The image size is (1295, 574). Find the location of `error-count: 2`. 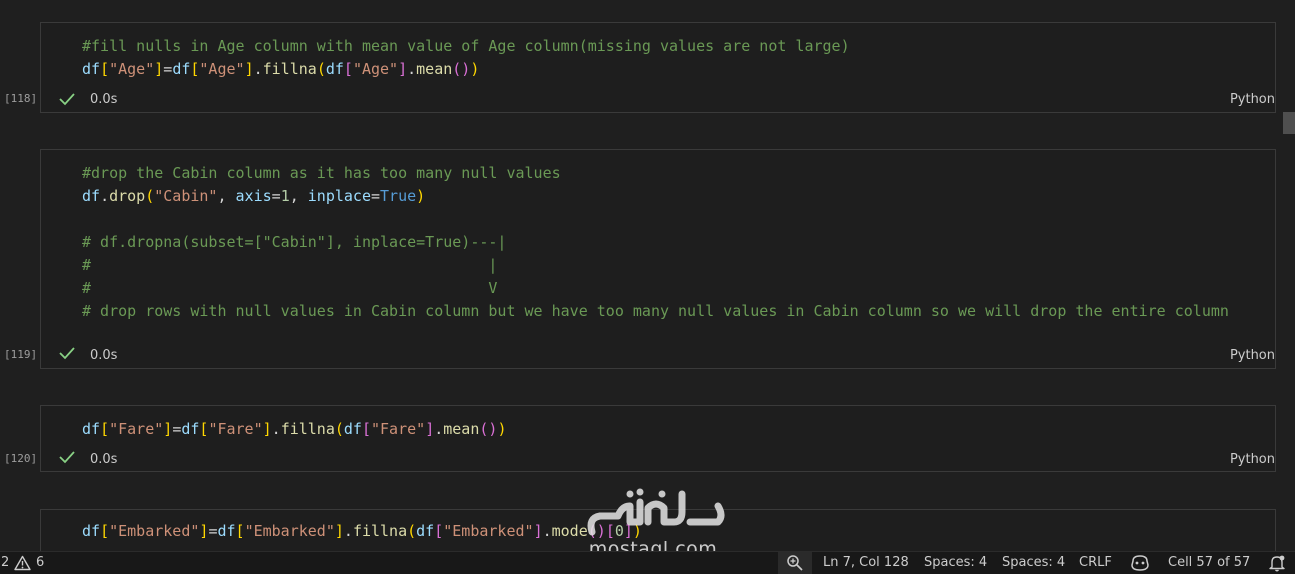

error-count: 2 is located at coordinates (5, 562).